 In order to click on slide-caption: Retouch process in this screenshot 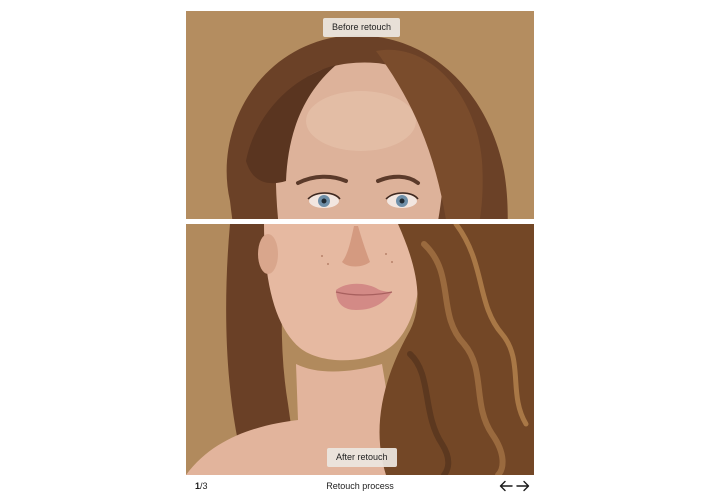, I will do `click(360, 486)`.